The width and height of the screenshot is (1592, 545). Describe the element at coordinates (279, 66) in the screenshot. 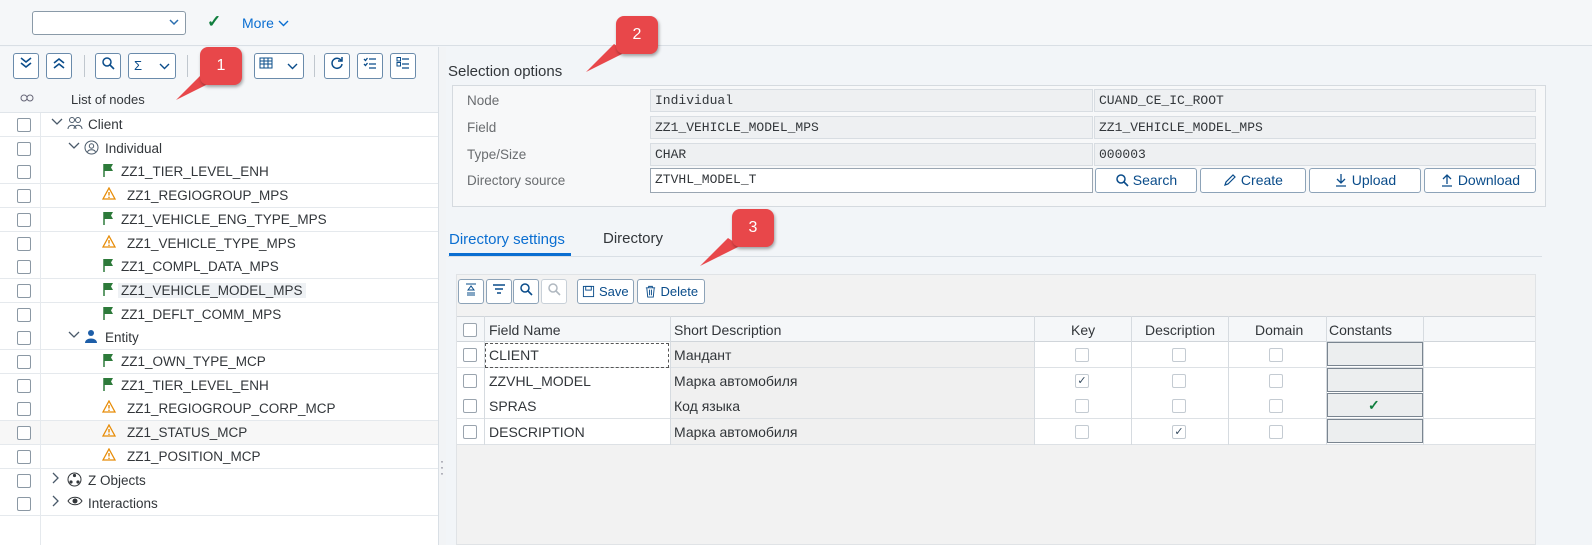

I see `layout-menu-button` at that location.